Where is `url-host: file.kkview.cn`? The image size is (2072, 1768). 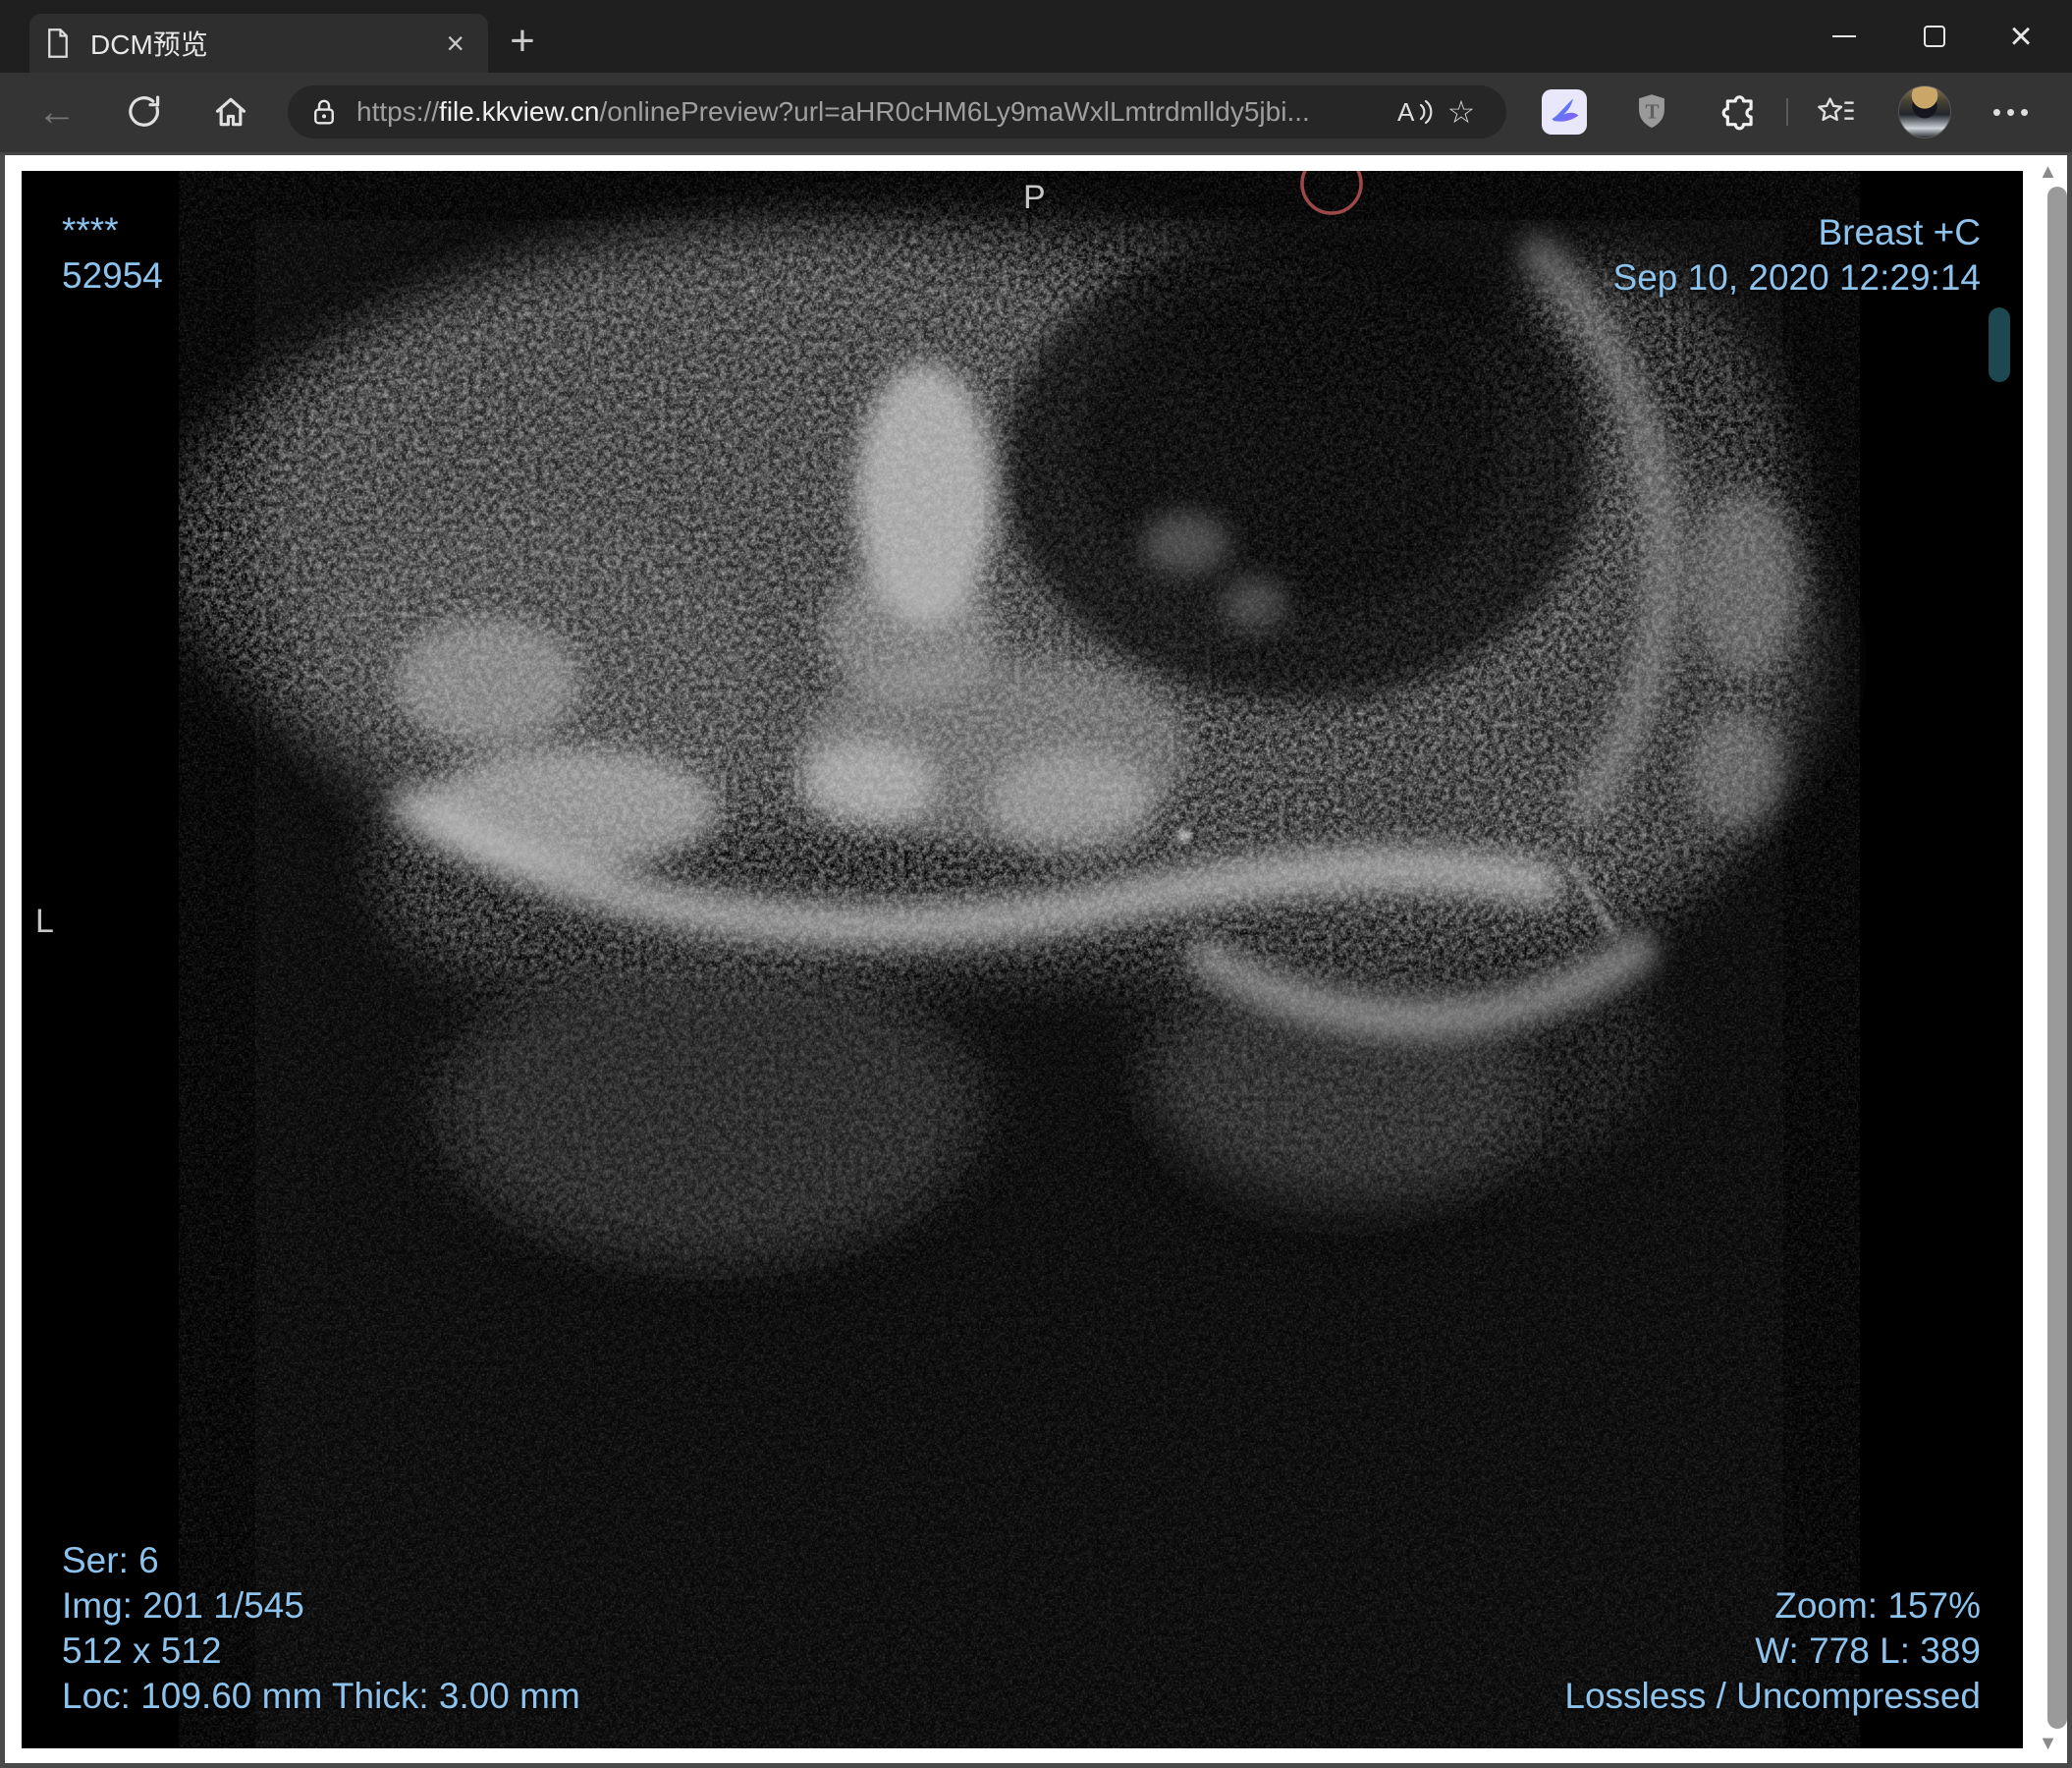
url-host: file.kkview.cn is located at coordinates (520, 111).